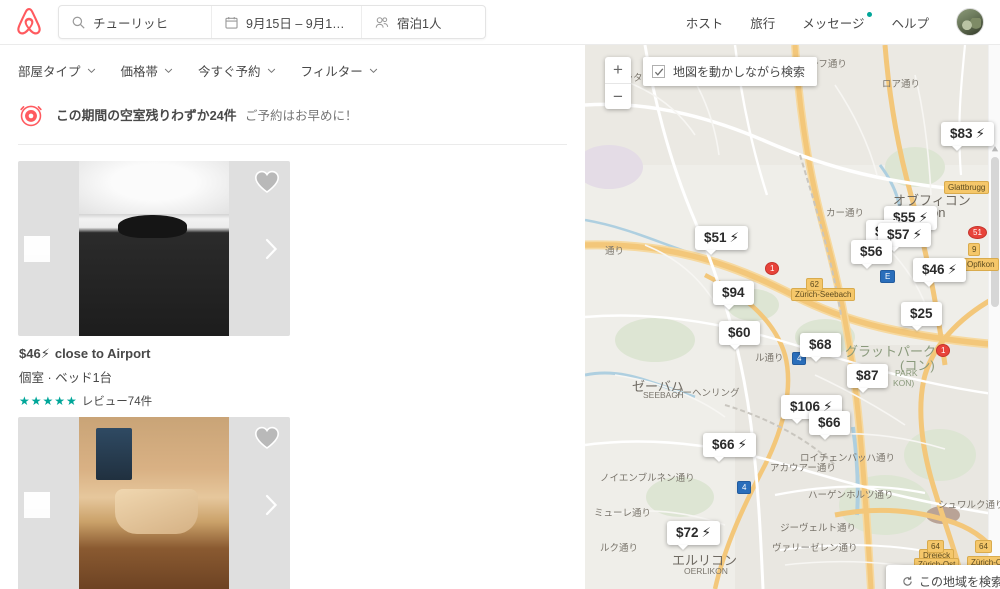 The image size is (1000, 589). What do you see at coordinates (301, 116) in the screenshot?
I see `scarcity-subtext: ご予約はお早めに！` at bounding box center [301, 116].